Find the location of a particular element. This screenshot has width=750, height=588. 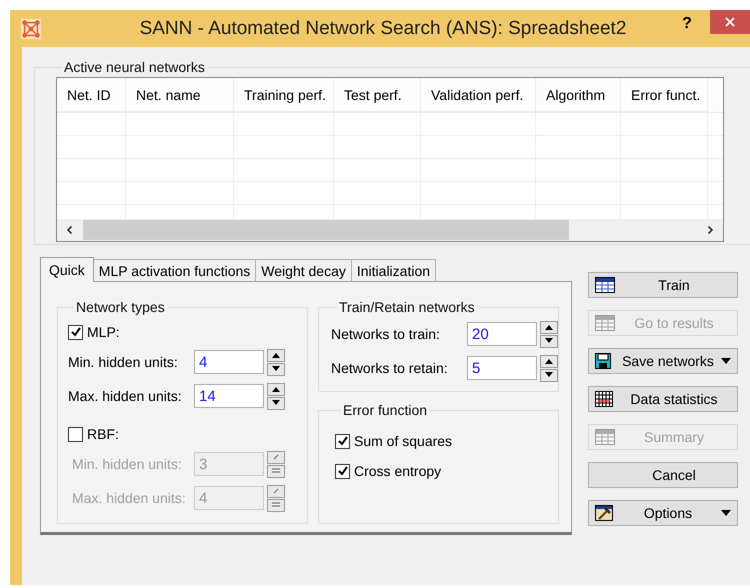

group-title: Error function is located at coordinates (385, 410).